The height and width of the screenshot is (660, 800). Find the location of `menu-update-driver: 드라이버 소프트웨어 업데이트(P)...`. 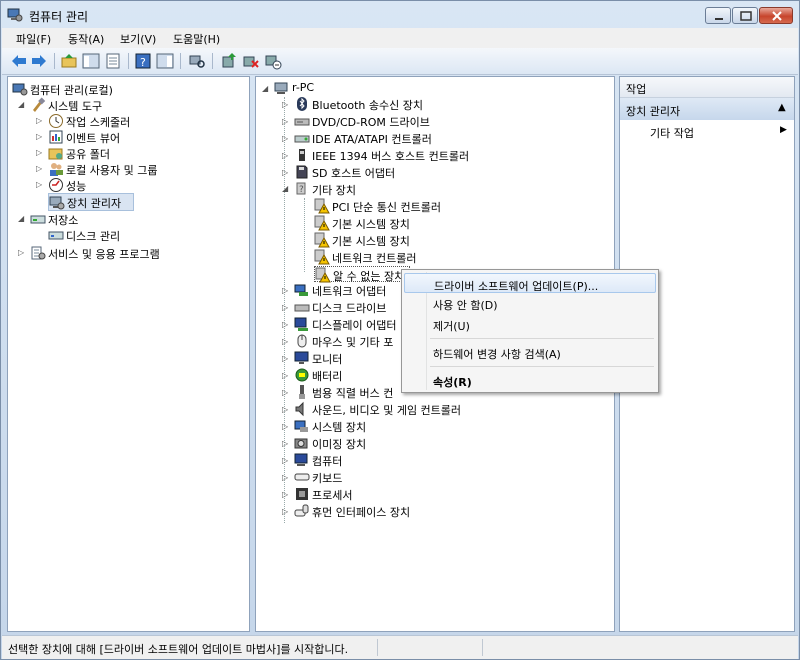

menu-update-driver: 드라이버 소프트웨어 업데이트(P)... is located at coordinates (530, 283).